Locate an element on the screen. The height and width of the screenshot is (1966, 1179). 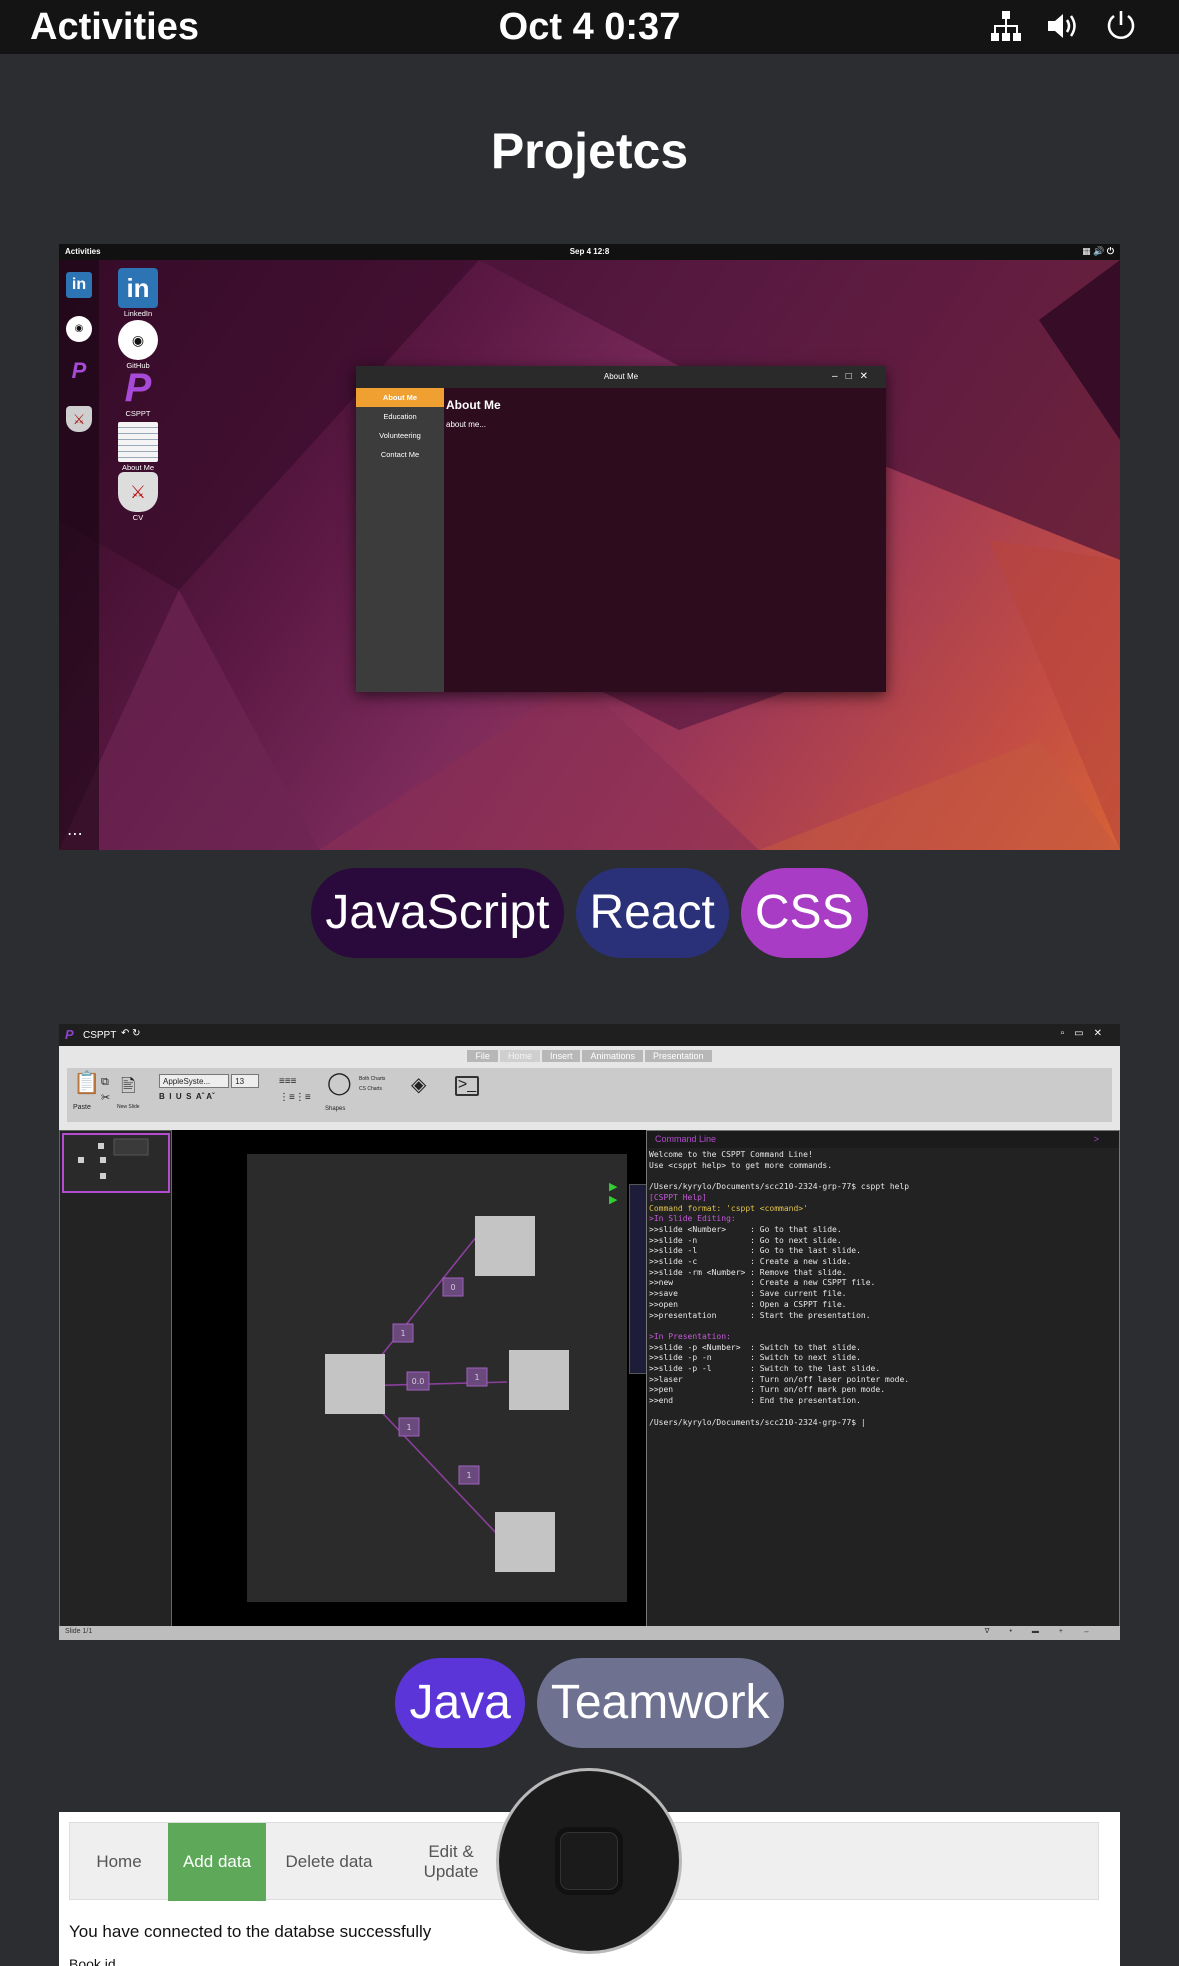
terminal-line: Welcome to the CSPPT Command Line! is located at coordinates (731, 1154).